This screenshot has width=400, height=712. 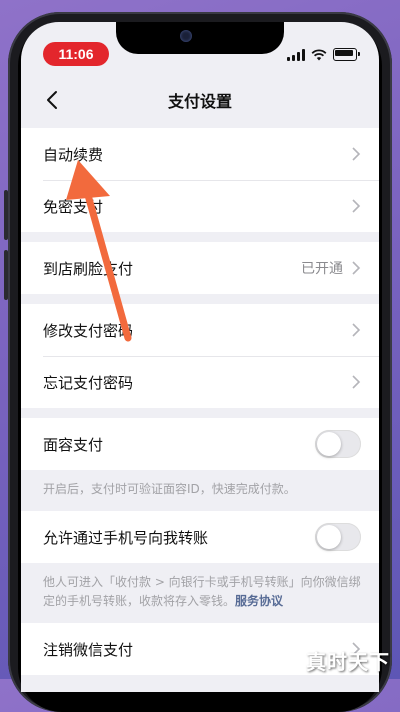 I want to click on navigation-bar: 支付设置, so click(x=200, y=100).